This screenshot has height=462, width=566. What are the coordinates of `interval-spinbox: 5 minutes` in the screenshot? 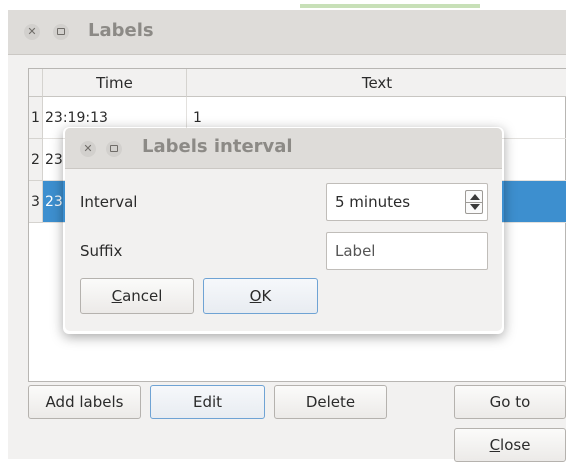 It's located at (407, 202).